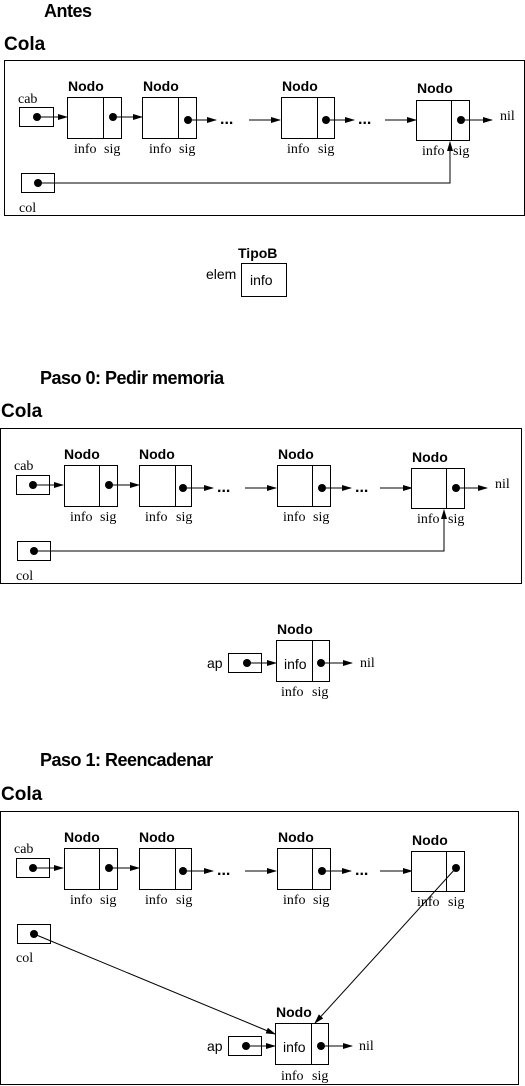  Describe the element at coordinates (25, 44) in the screenshot. I see `queue-title-antes: Cola` at that location.